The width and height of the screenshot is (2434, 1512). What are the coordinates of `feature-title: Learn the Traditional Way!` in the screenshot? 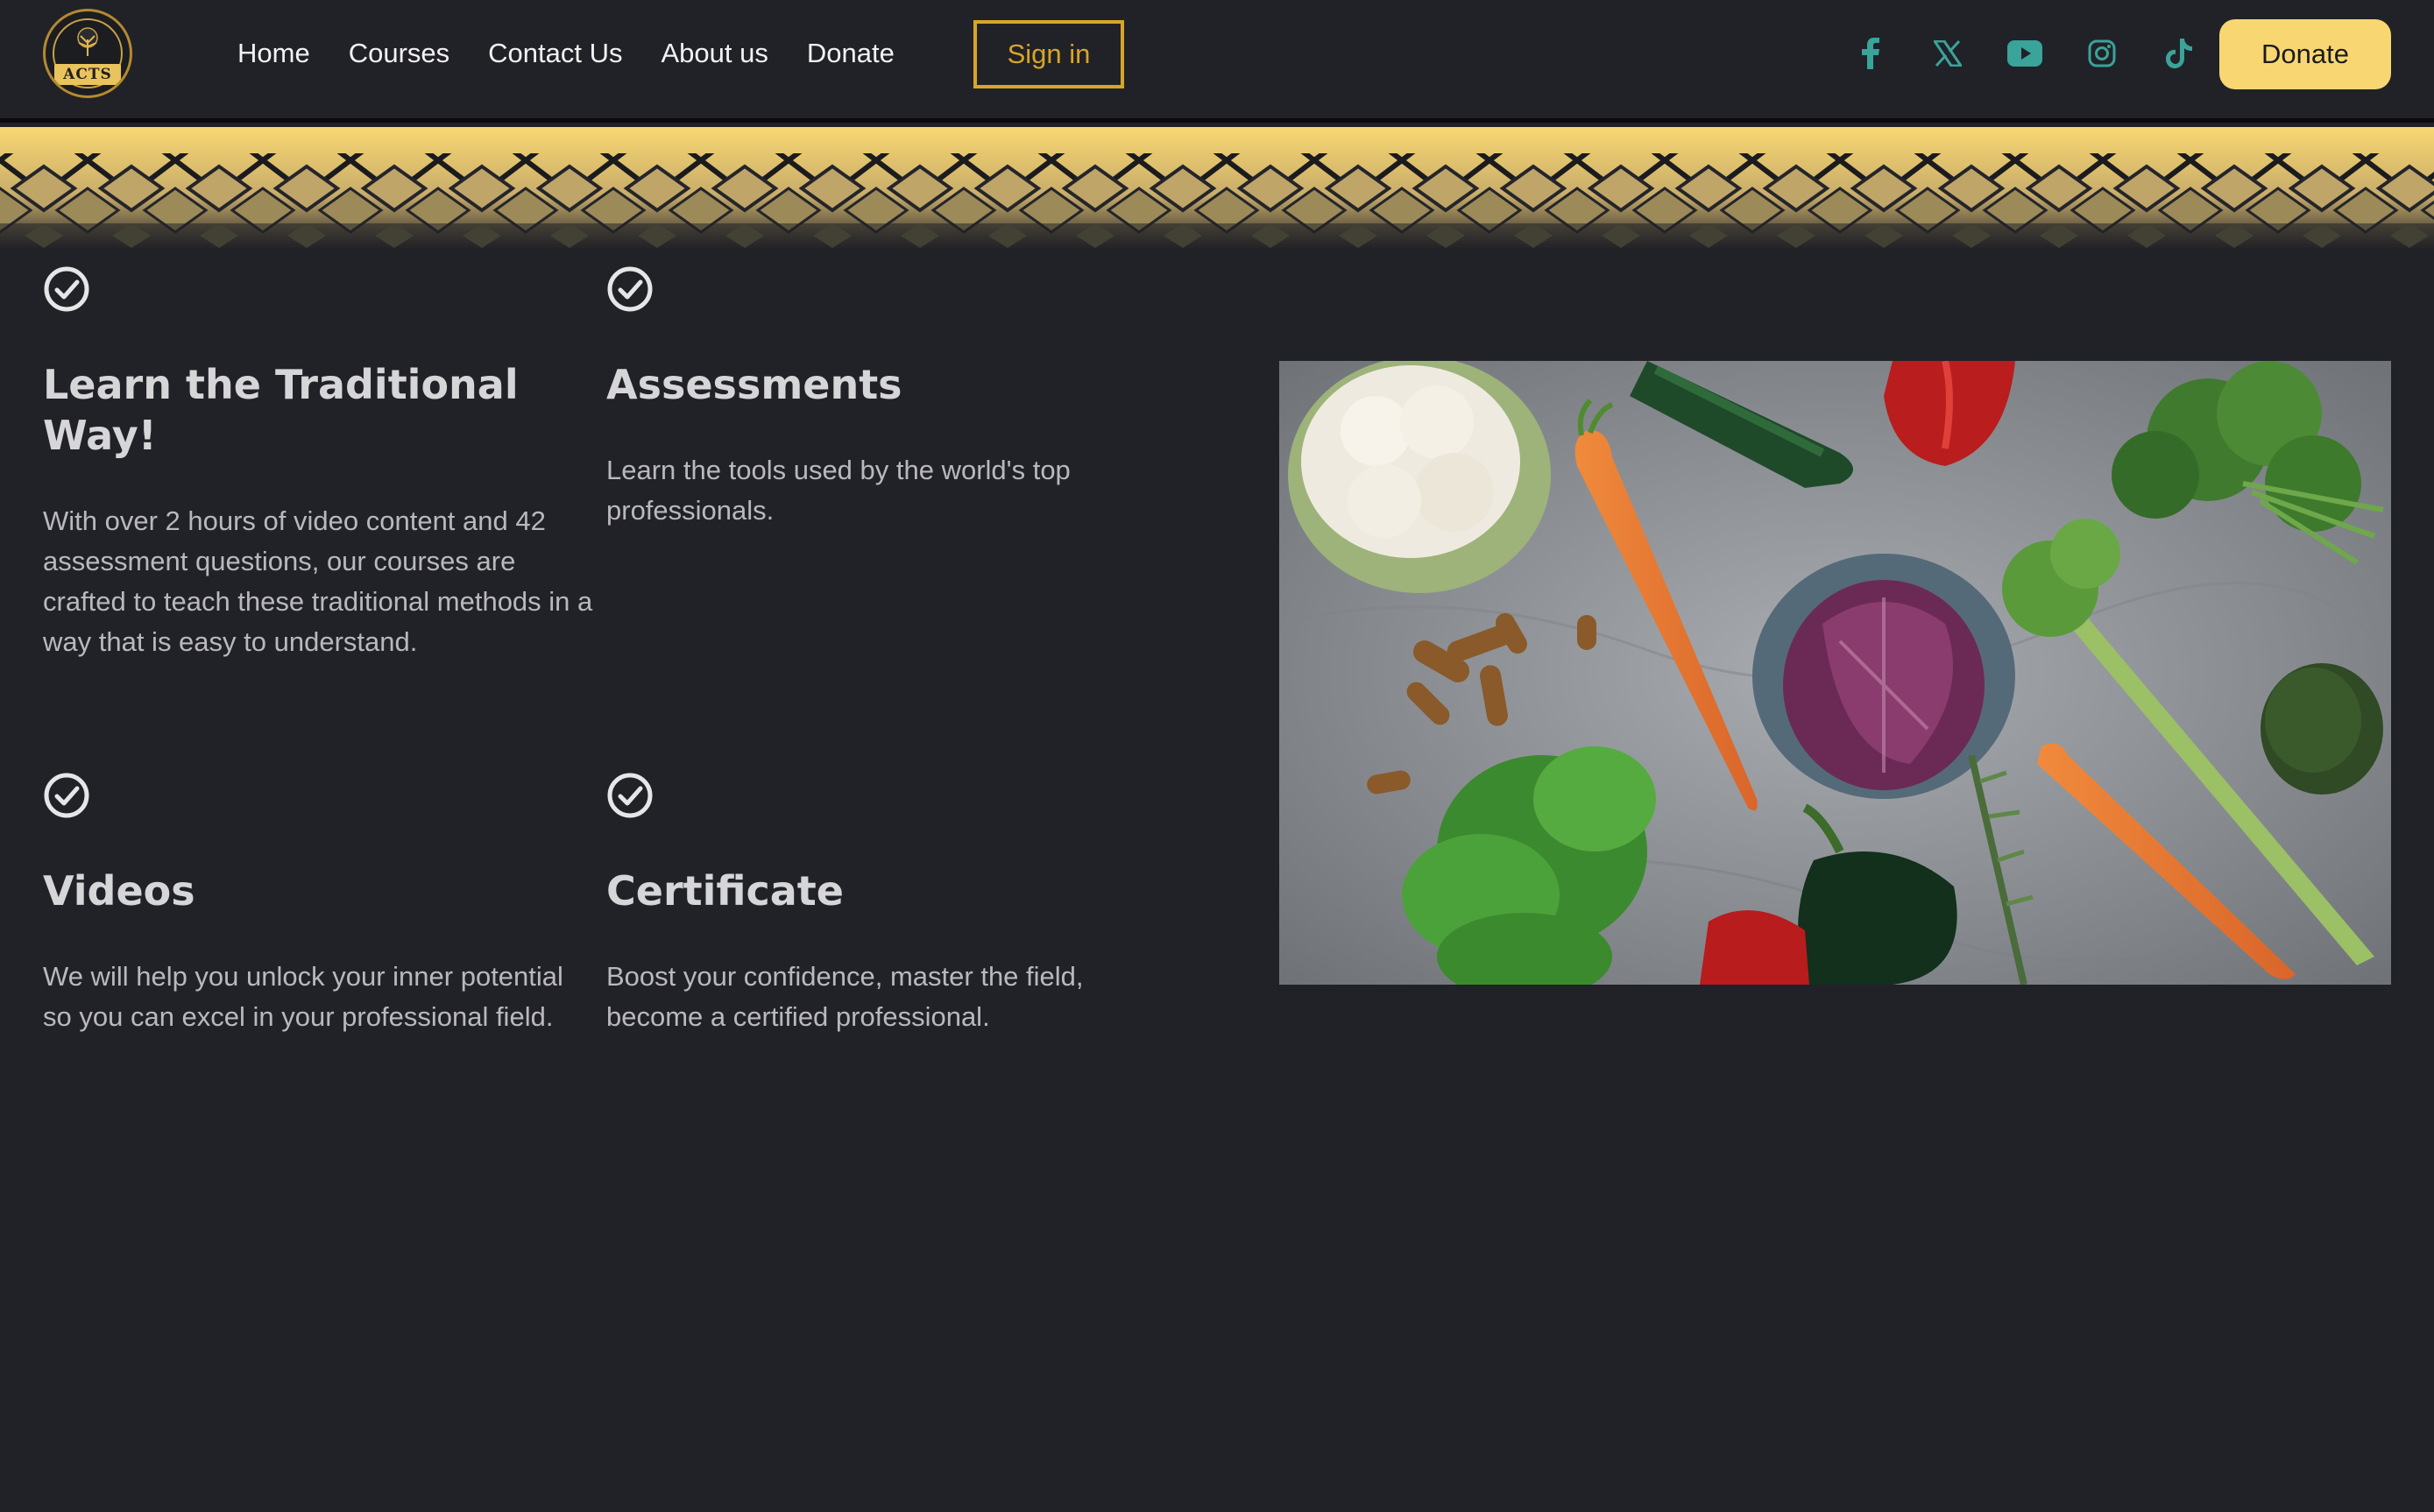 It's located at (281, 410).